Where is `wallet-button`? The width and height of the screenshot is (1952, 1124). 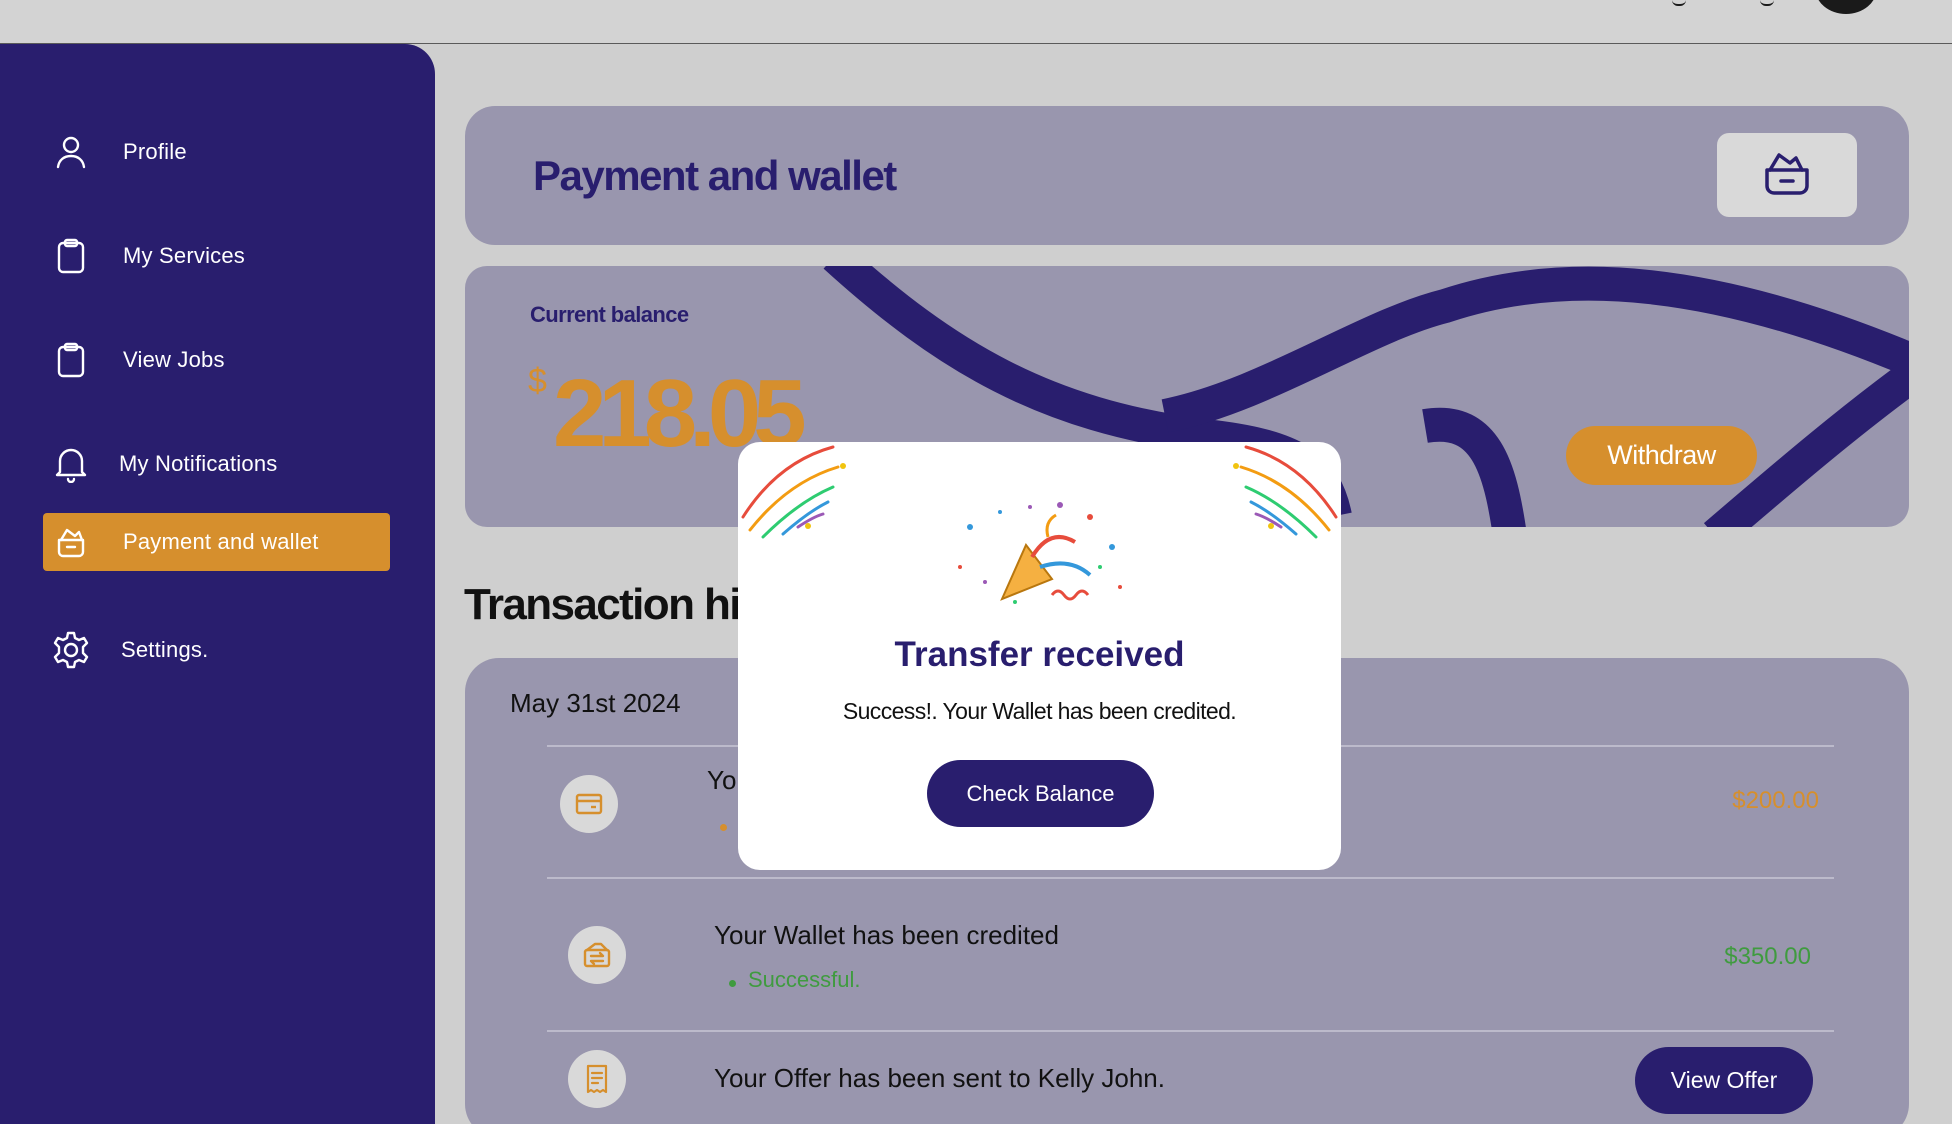 wallet-button is located at coordinates (1787, 175).